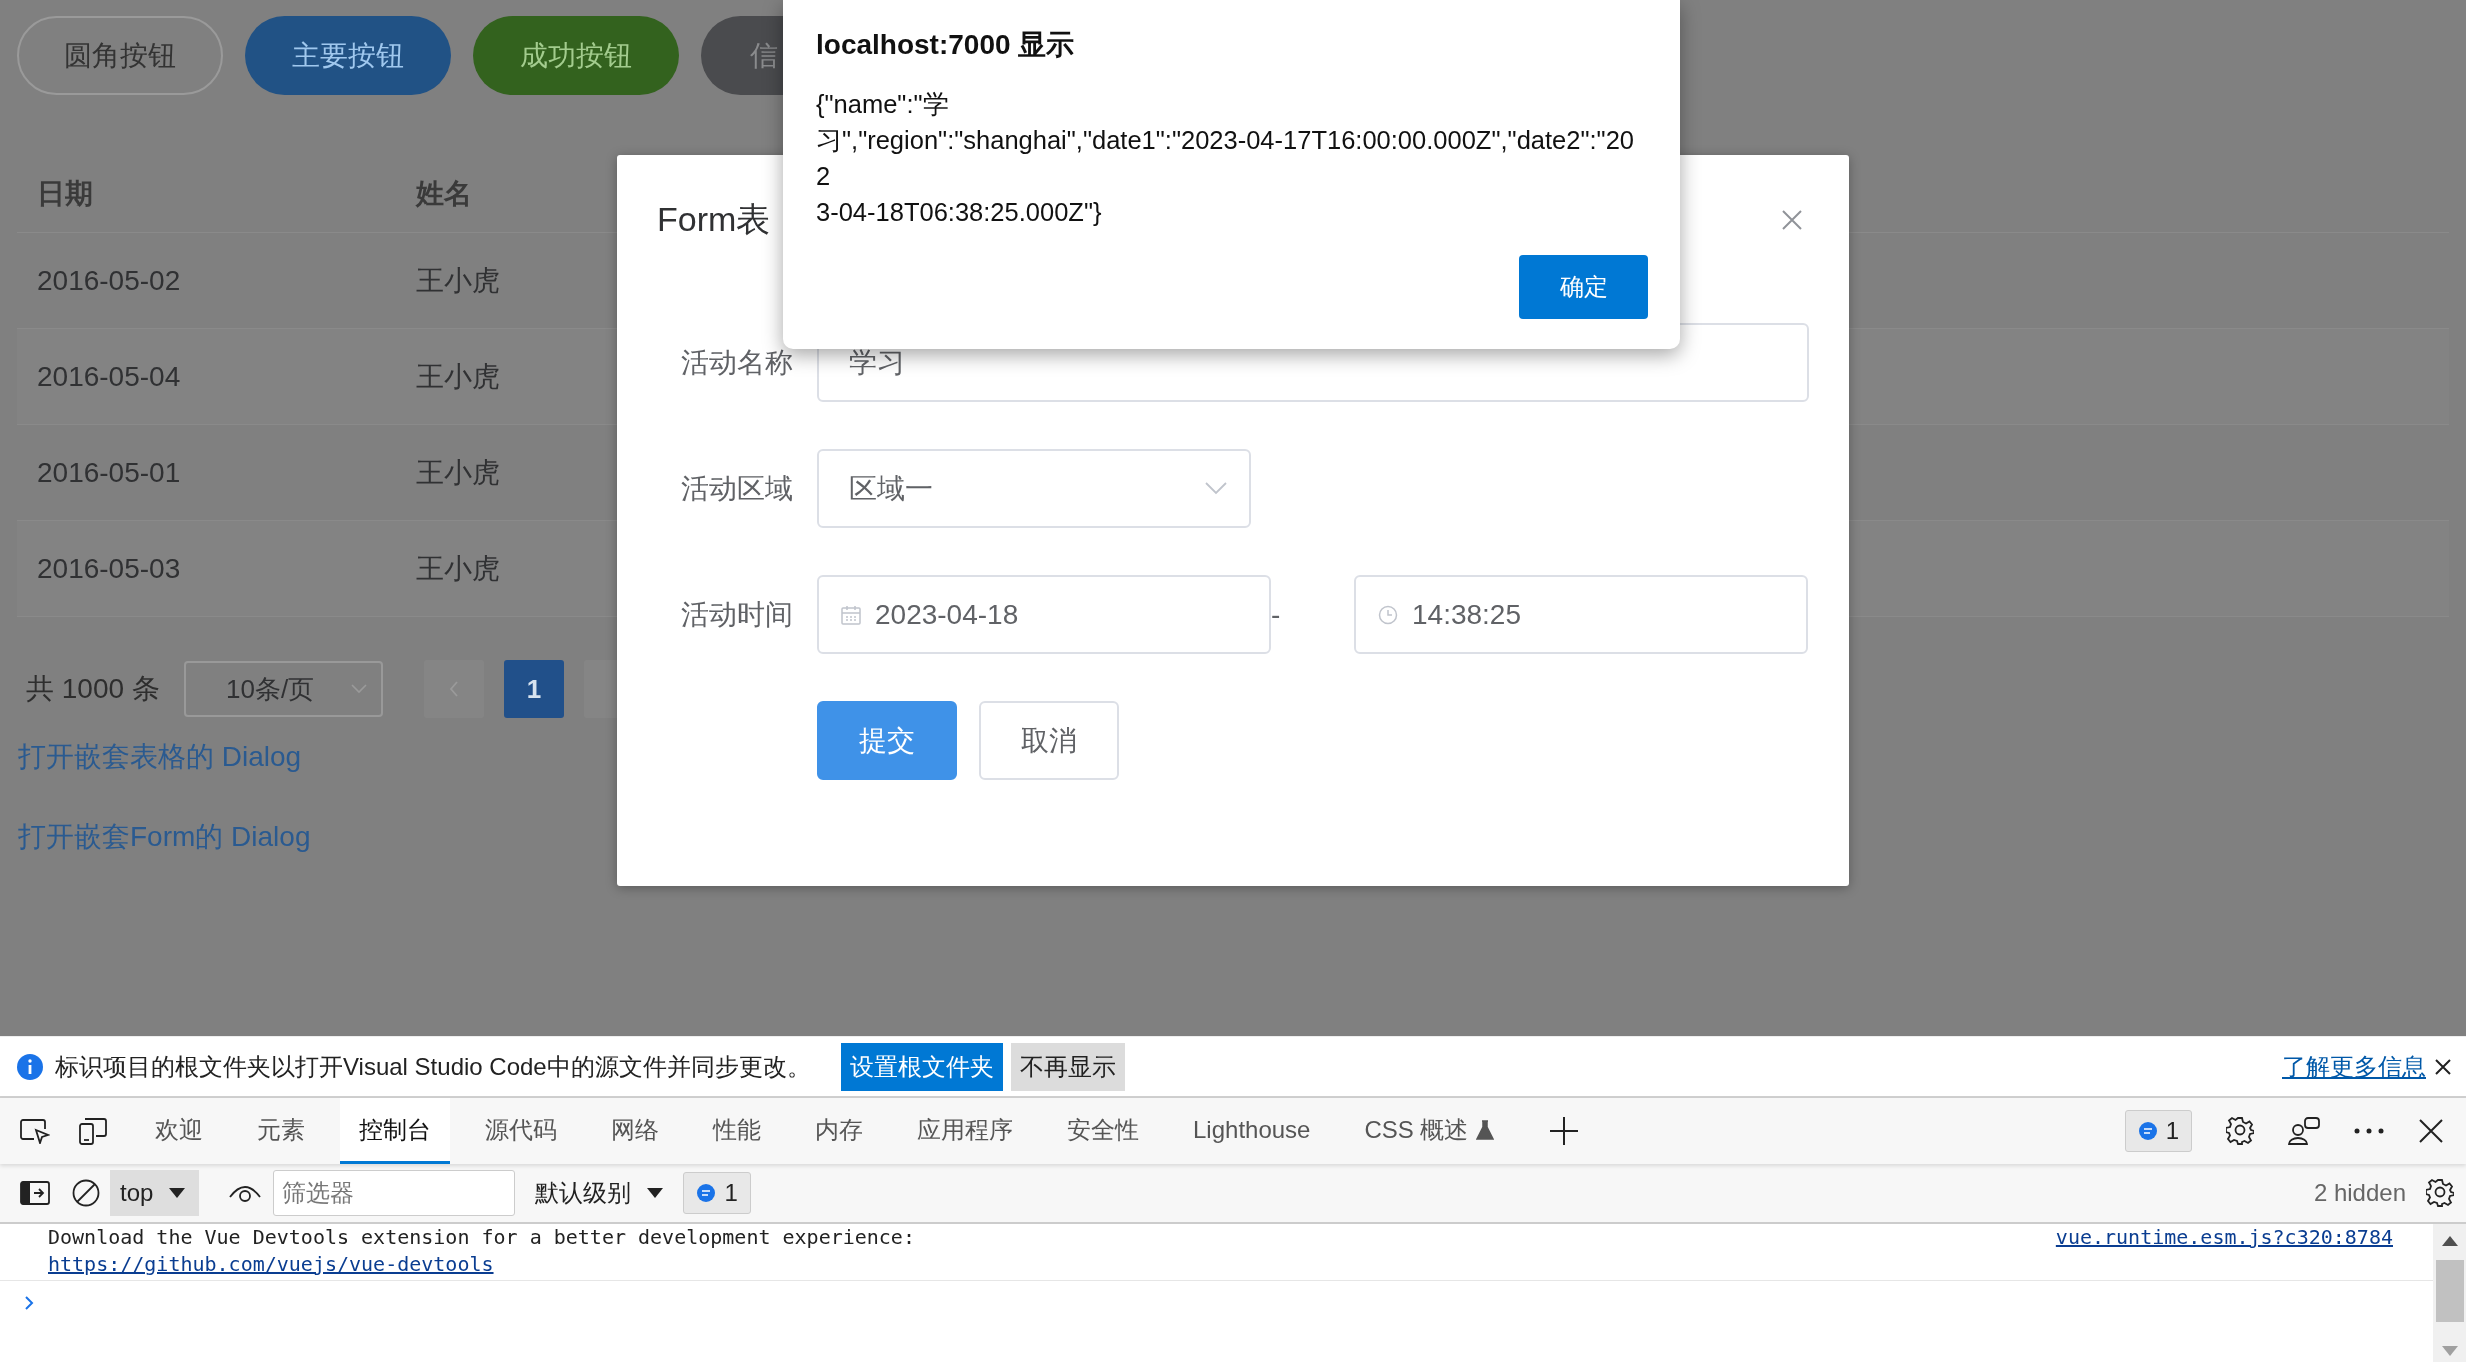 This screenshot has width=2466, height=1362. What do you see at coordinates (576, 55) in the screenshot?
I see `button: 成功按钮` at bounding box center [576, 55].